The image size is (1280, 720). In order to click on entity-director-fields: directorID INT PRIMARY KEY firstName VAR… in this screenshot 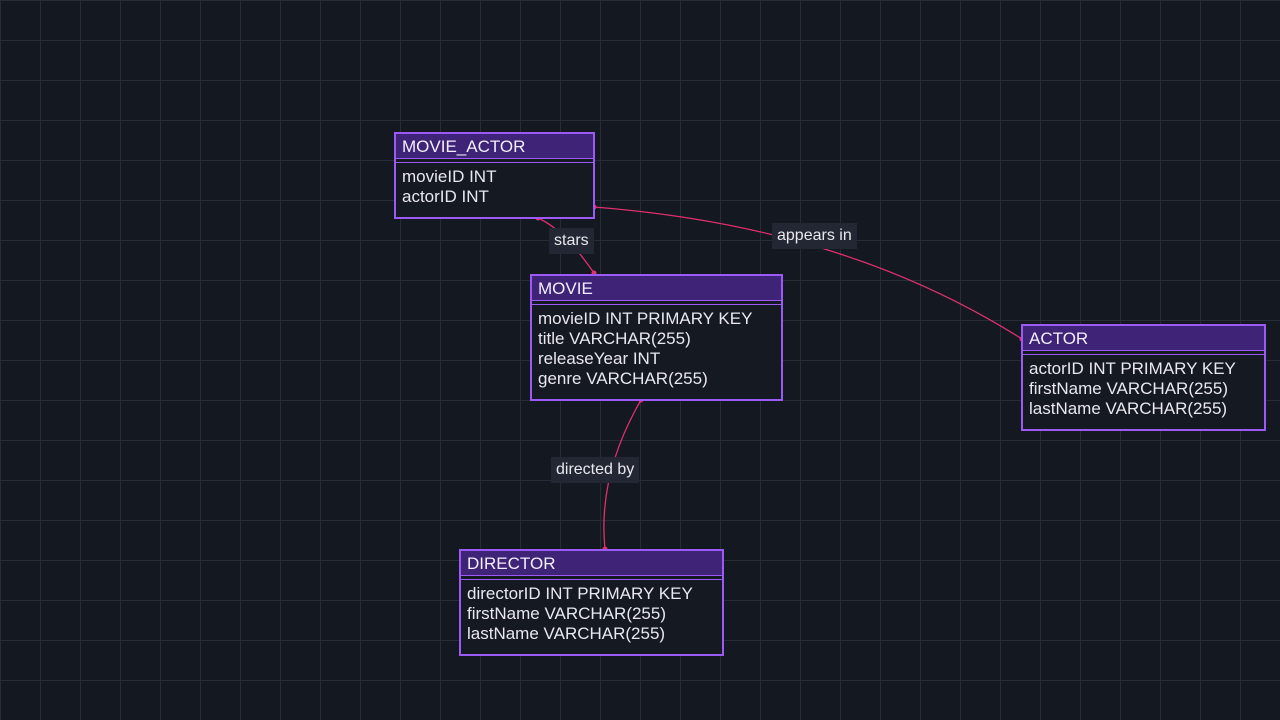, I will do `click(591, 612)`.